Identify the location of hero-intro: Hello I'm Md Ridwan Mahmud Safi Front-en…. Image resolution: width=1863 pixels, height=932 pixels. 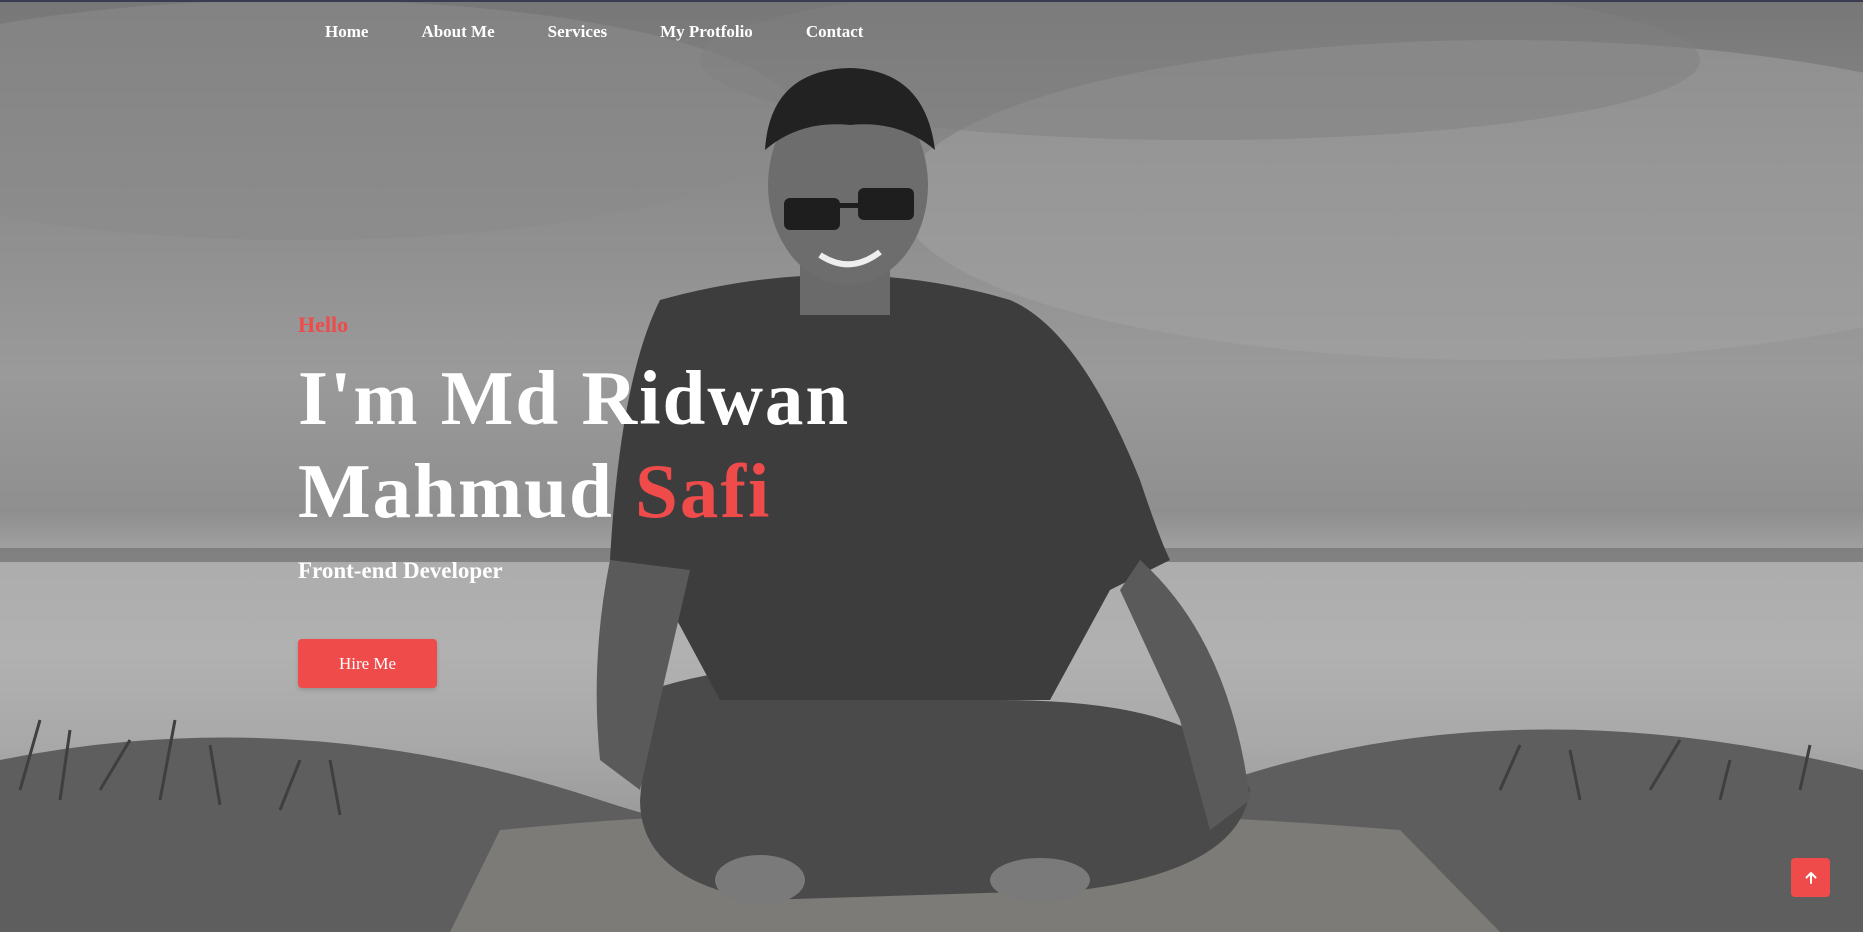
(574, 448).